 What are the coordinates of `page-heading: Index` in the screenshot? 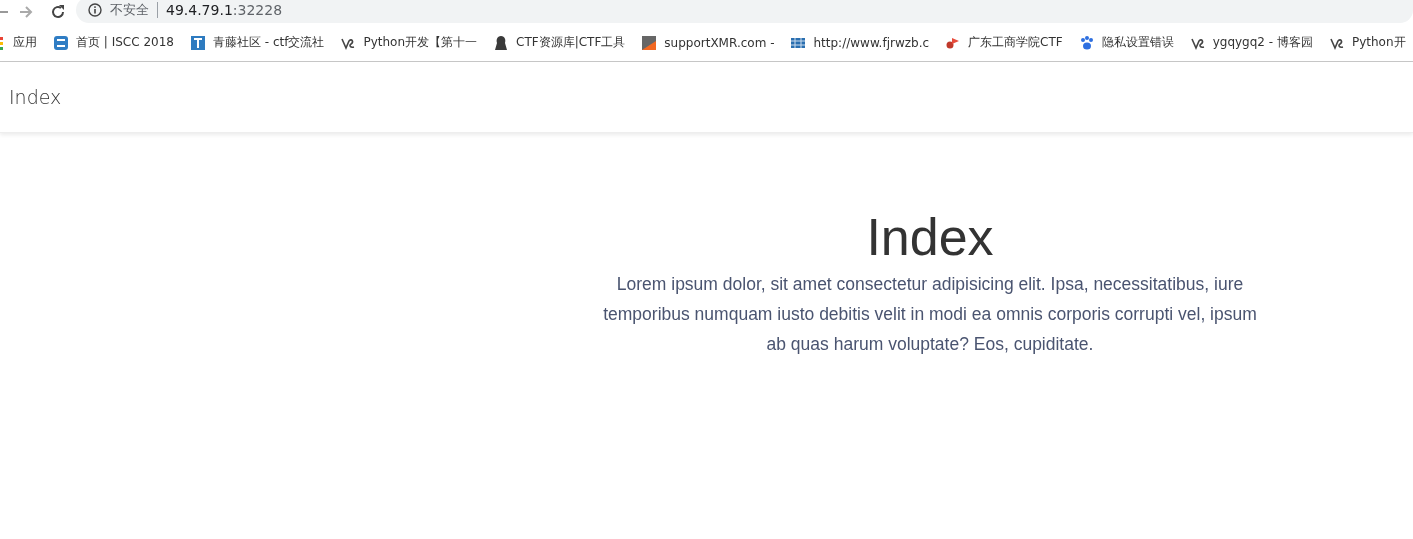 It's located at (930, 237).